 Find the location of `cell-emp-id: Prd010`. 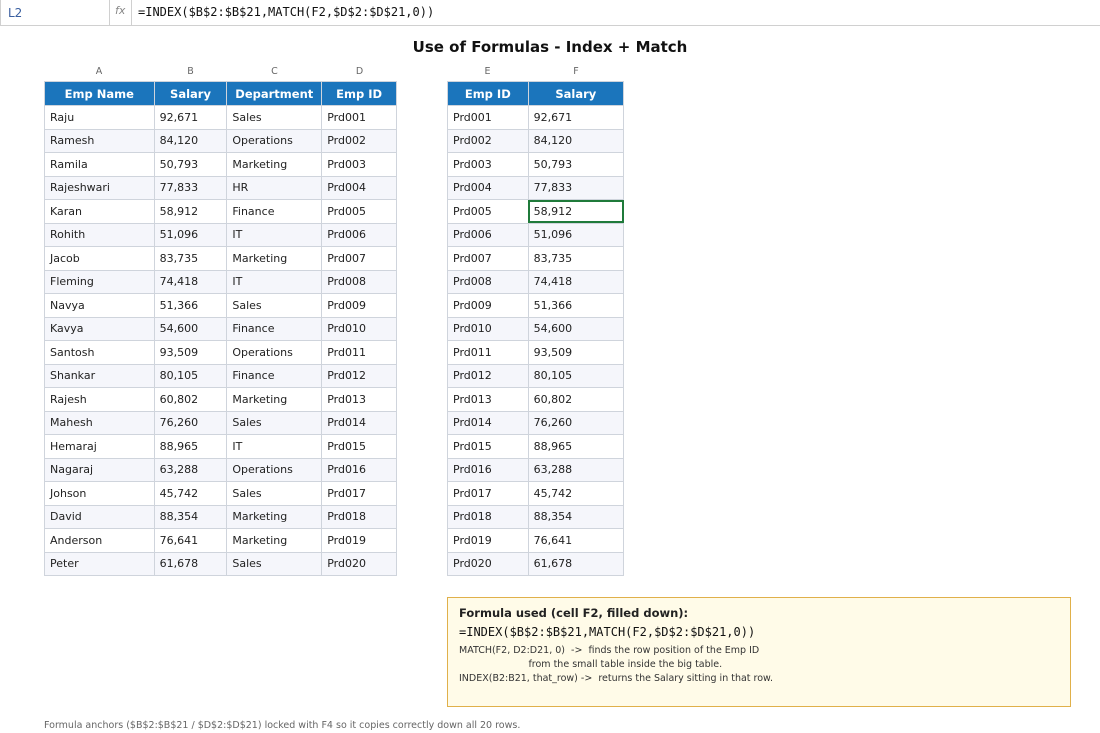

cell-emp-id: Prd010 is located at coordinates (359, 328).